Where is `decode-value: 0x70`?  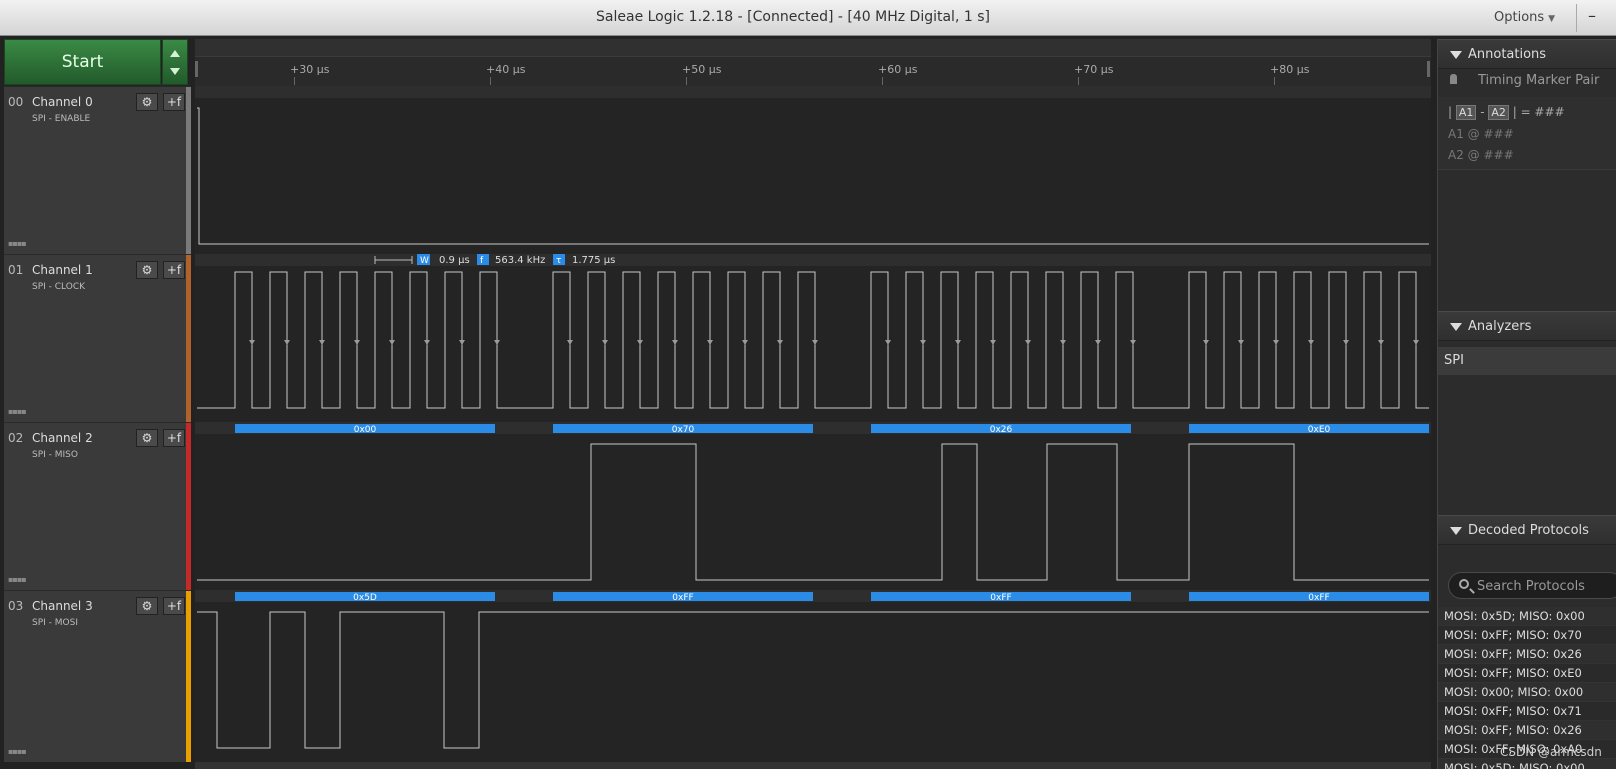
decode-value: 0x70 is located at coordinates (683, 430).